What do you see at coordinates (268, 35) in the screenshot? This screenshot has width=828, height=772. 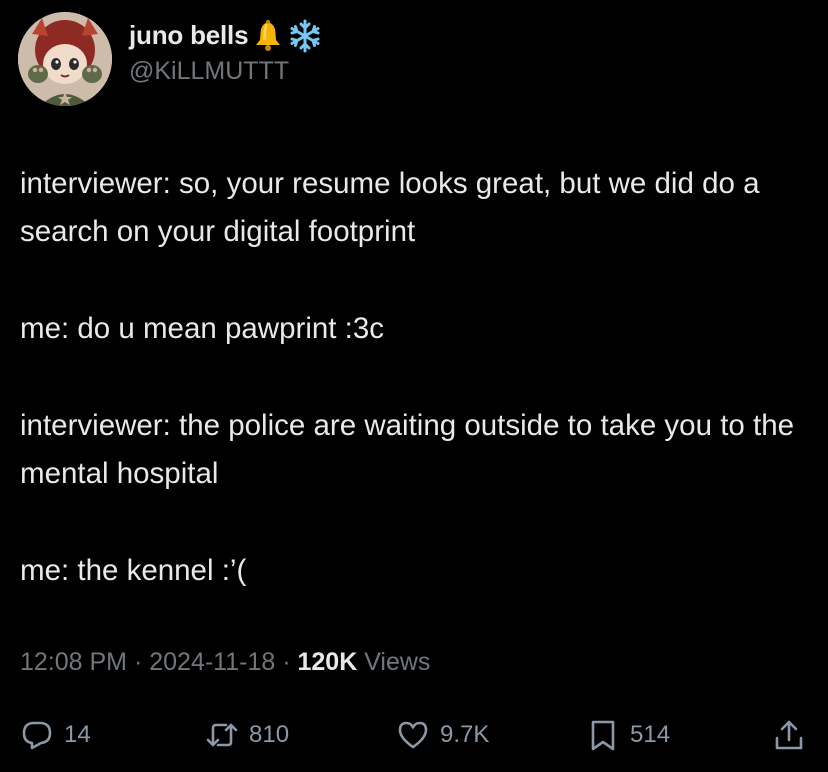 I see `bell-emoji-icon` at bounding box center [268, 35].